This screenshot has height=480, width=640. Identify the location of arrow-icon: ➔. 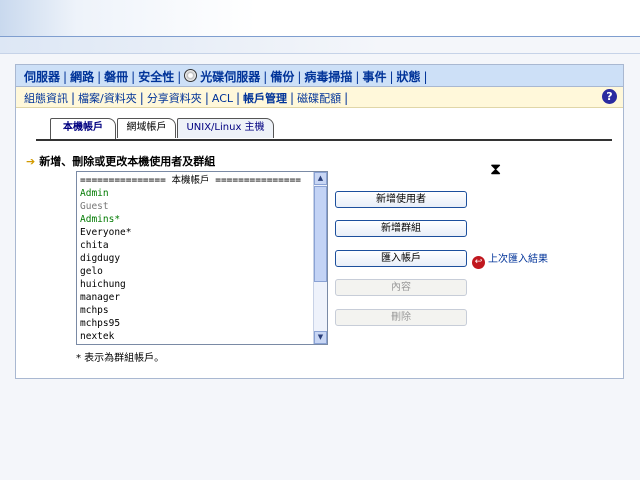
(31, 161).